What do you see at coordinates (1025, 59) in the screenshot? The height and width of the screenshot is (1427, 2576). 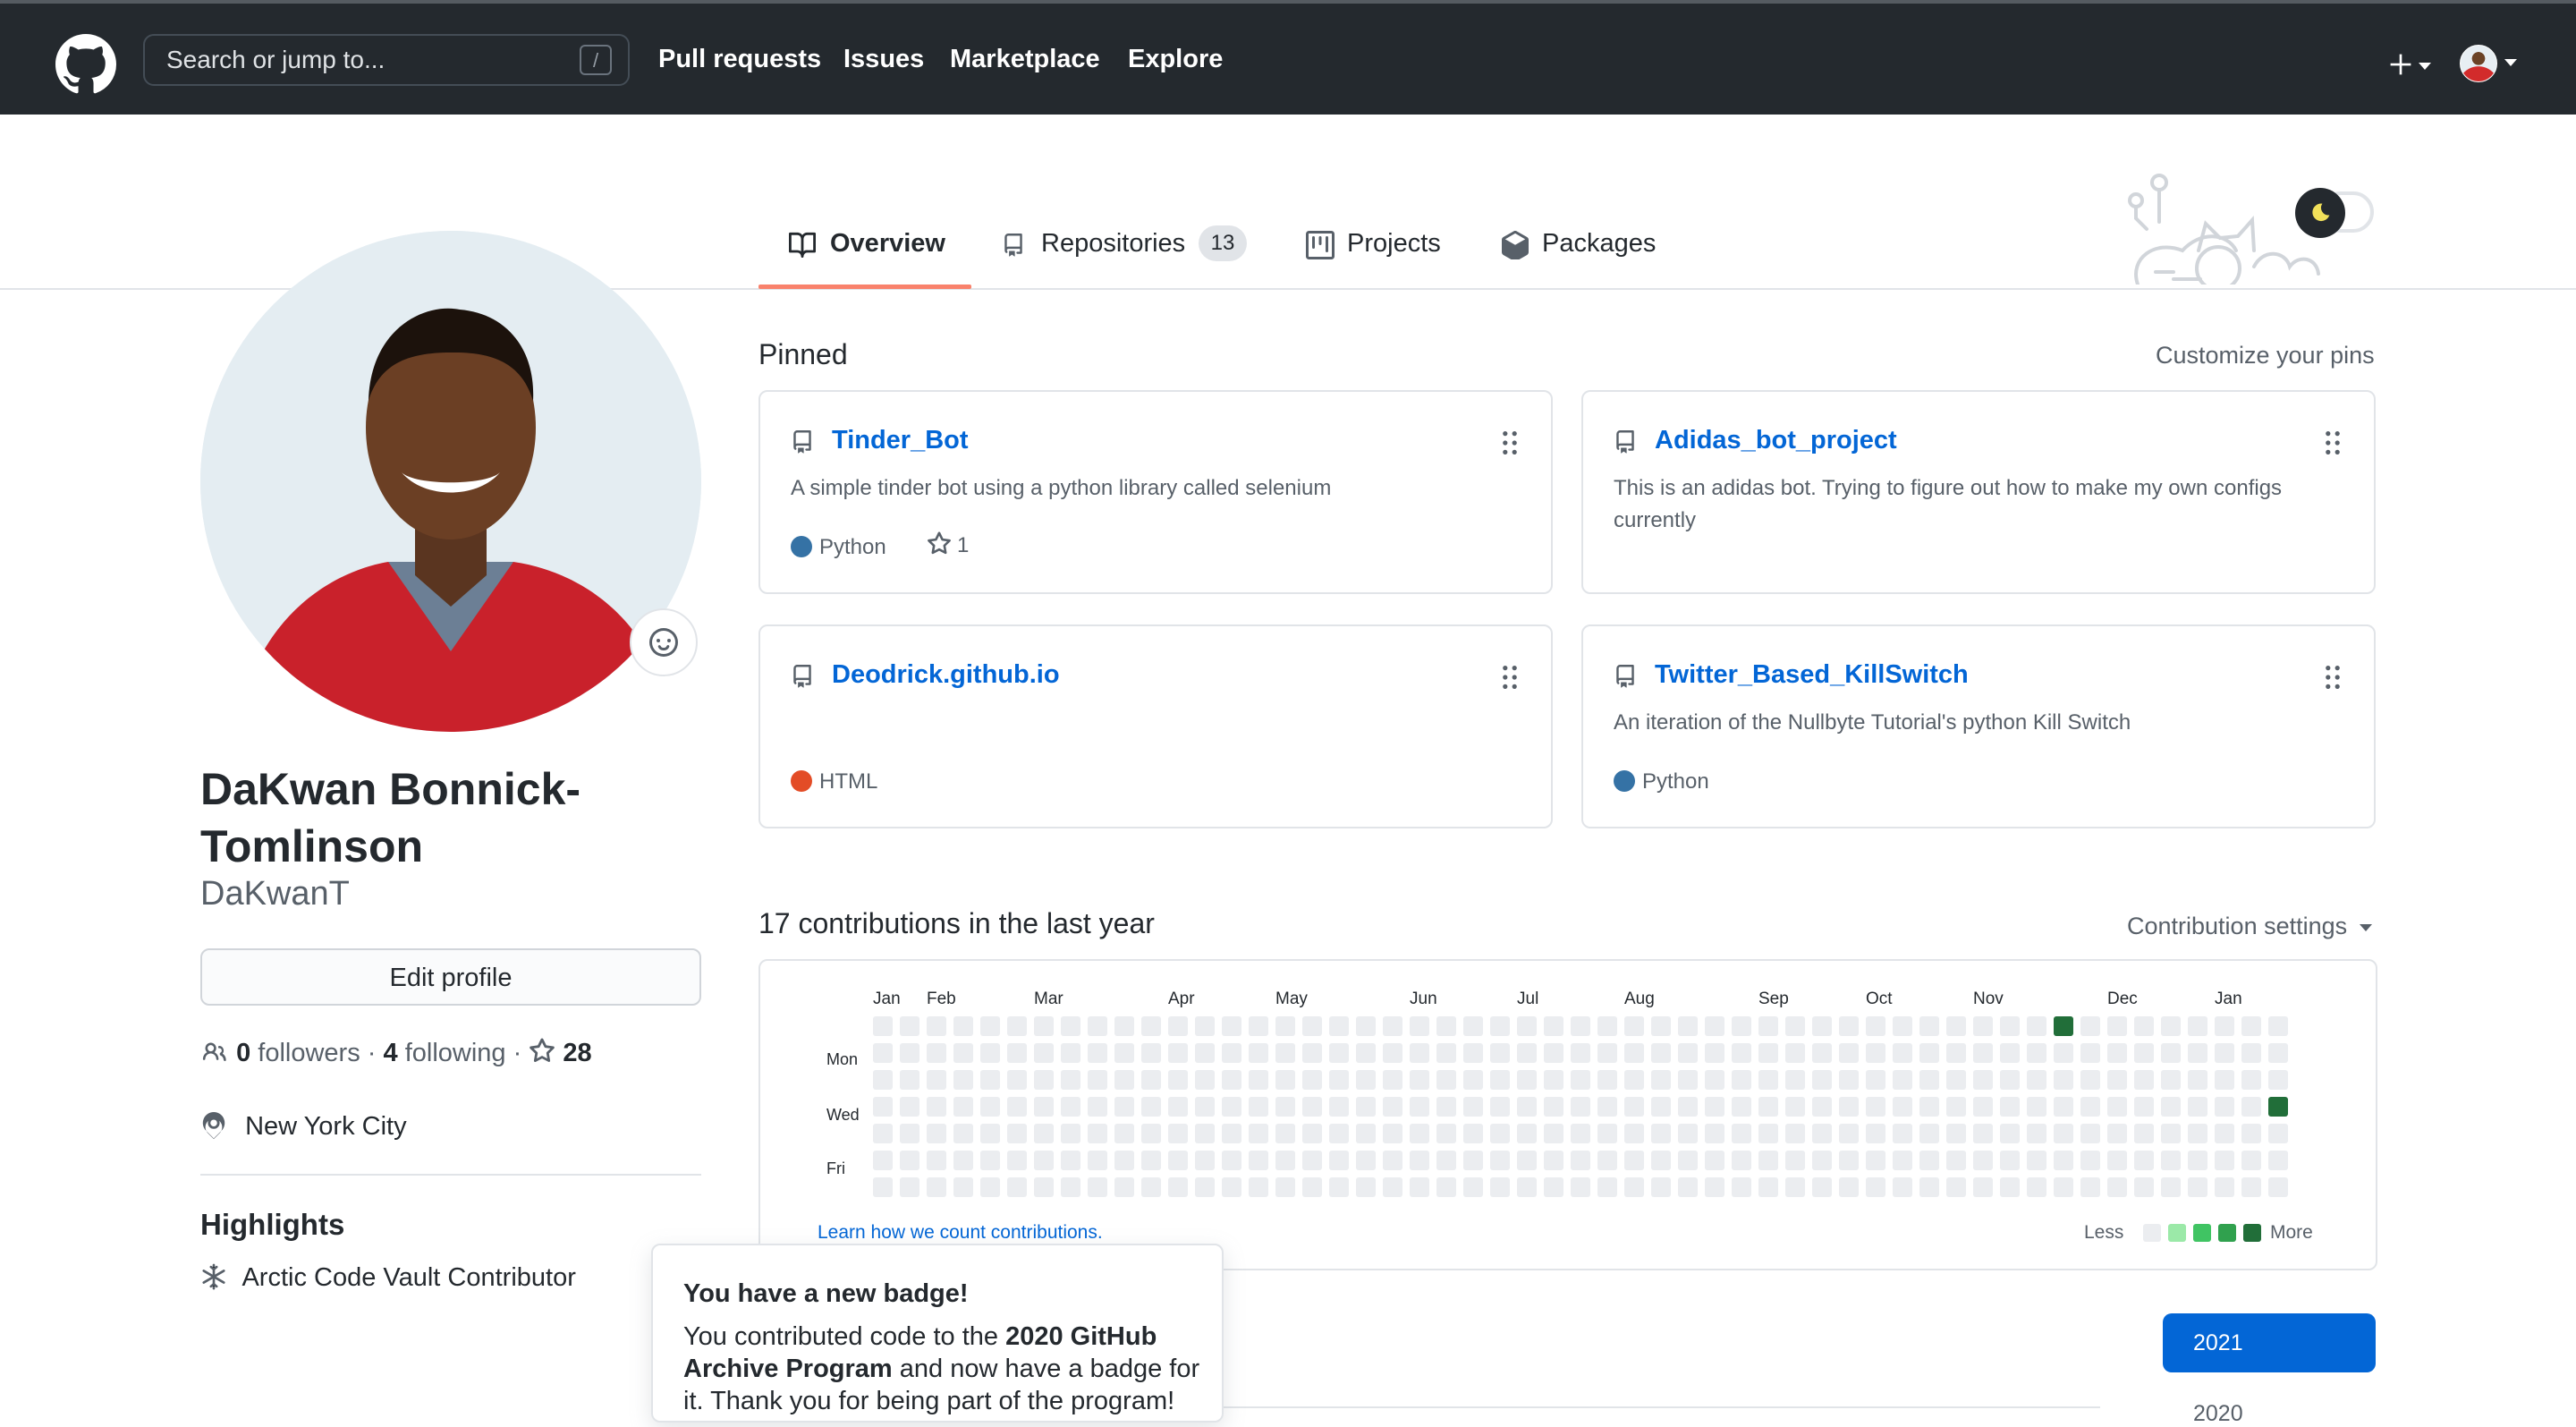 I see `nav-marketplace: Marketplace` at bounding box center [1025, 59].